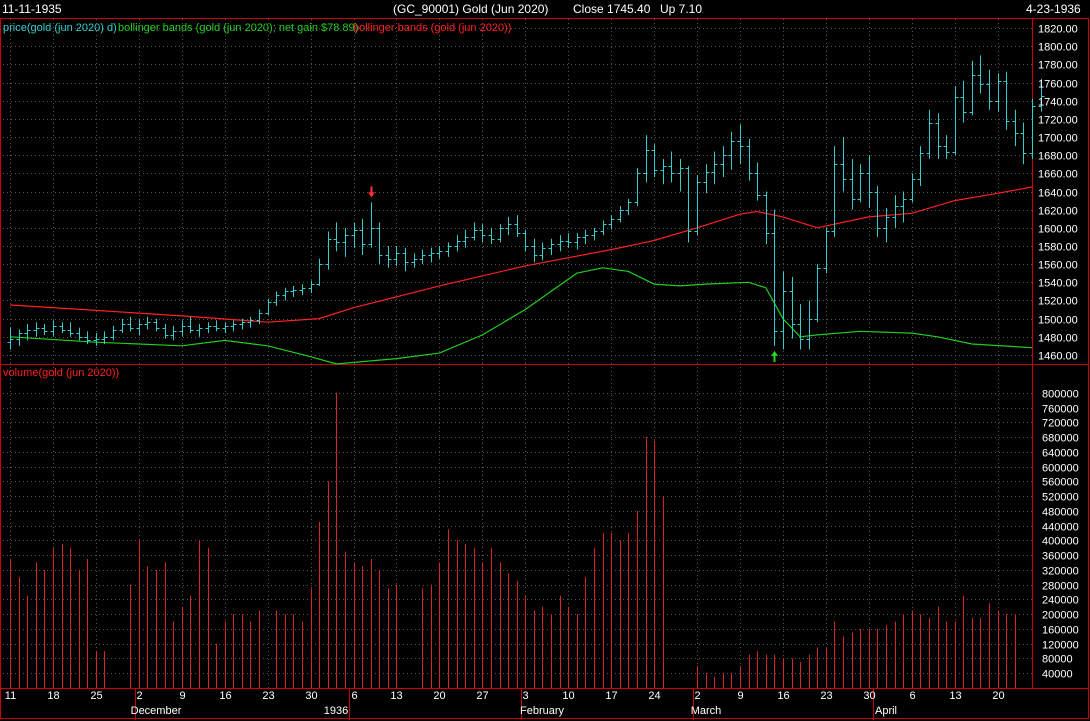  Describe the element at coordinates (611, 696) in the screenshot. I see `date-tick-label: 17` at that location.